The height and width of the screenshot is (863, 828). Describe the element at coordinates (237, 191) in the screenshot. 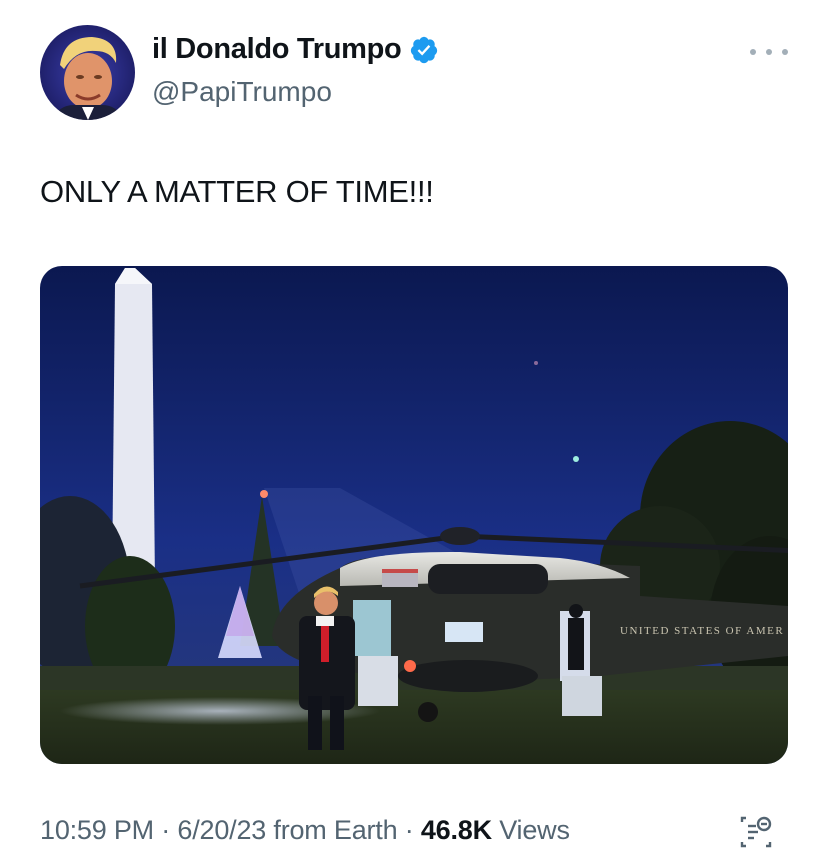

I see `tweet-text: ONLY A MATTER OF TIME!!!` at that location.